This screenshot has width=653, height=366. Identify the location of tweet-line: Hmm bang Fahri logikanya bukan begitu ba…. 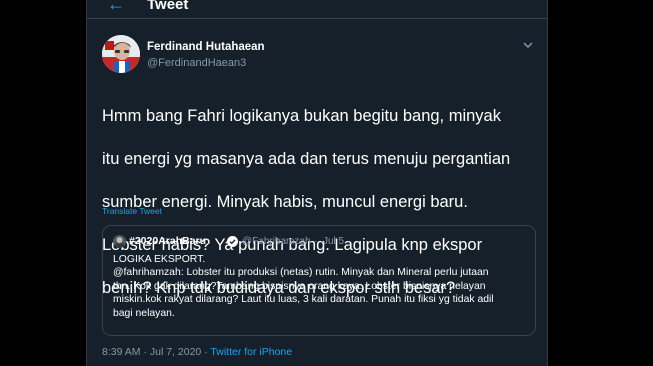
(301, 115).